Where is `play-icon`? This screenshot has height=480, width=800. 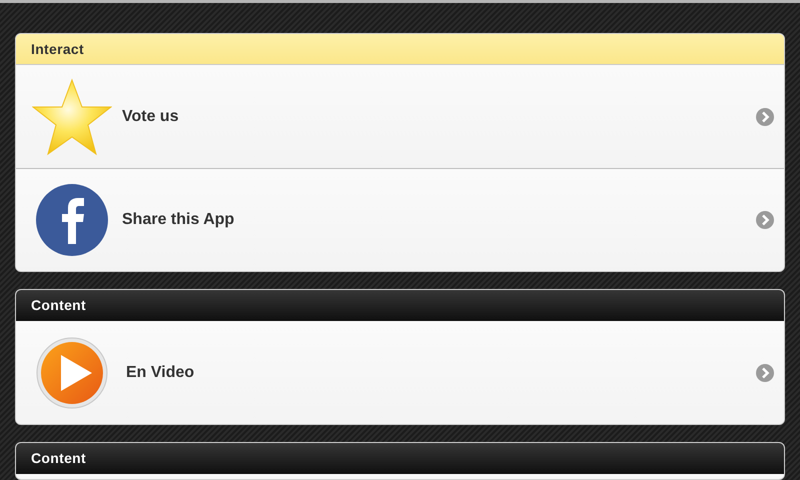 play-icon is located at coordinates (72, 372).